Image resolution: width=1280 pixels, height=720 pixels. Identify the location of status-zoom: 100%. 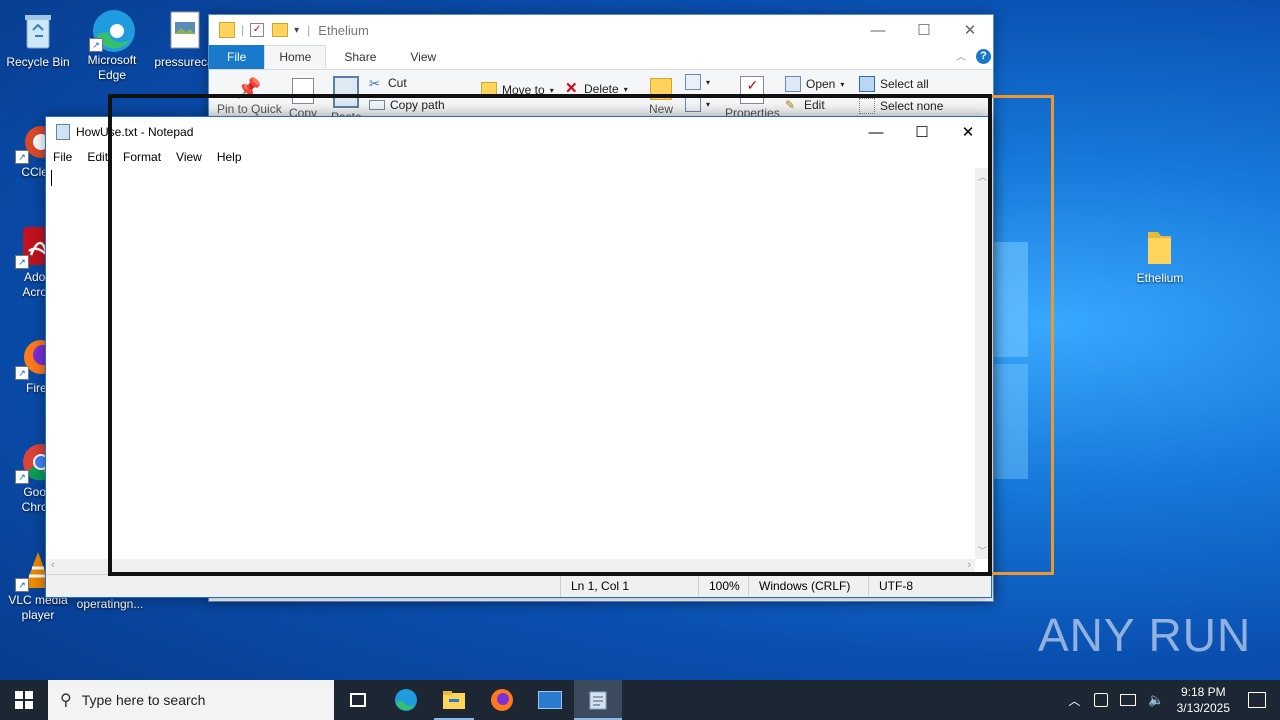
(719, 586).